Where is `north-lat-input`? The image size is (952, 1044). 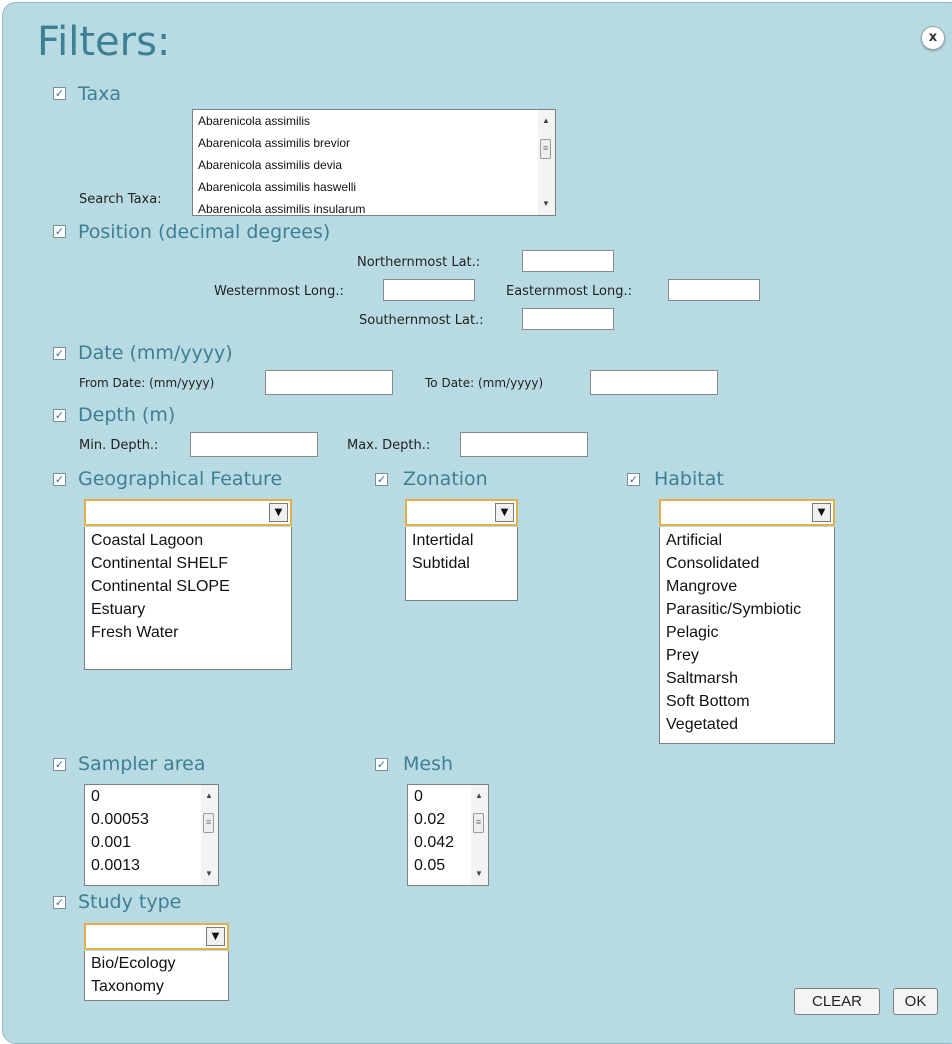
north-lat-input is located at coordinates (568, 261).